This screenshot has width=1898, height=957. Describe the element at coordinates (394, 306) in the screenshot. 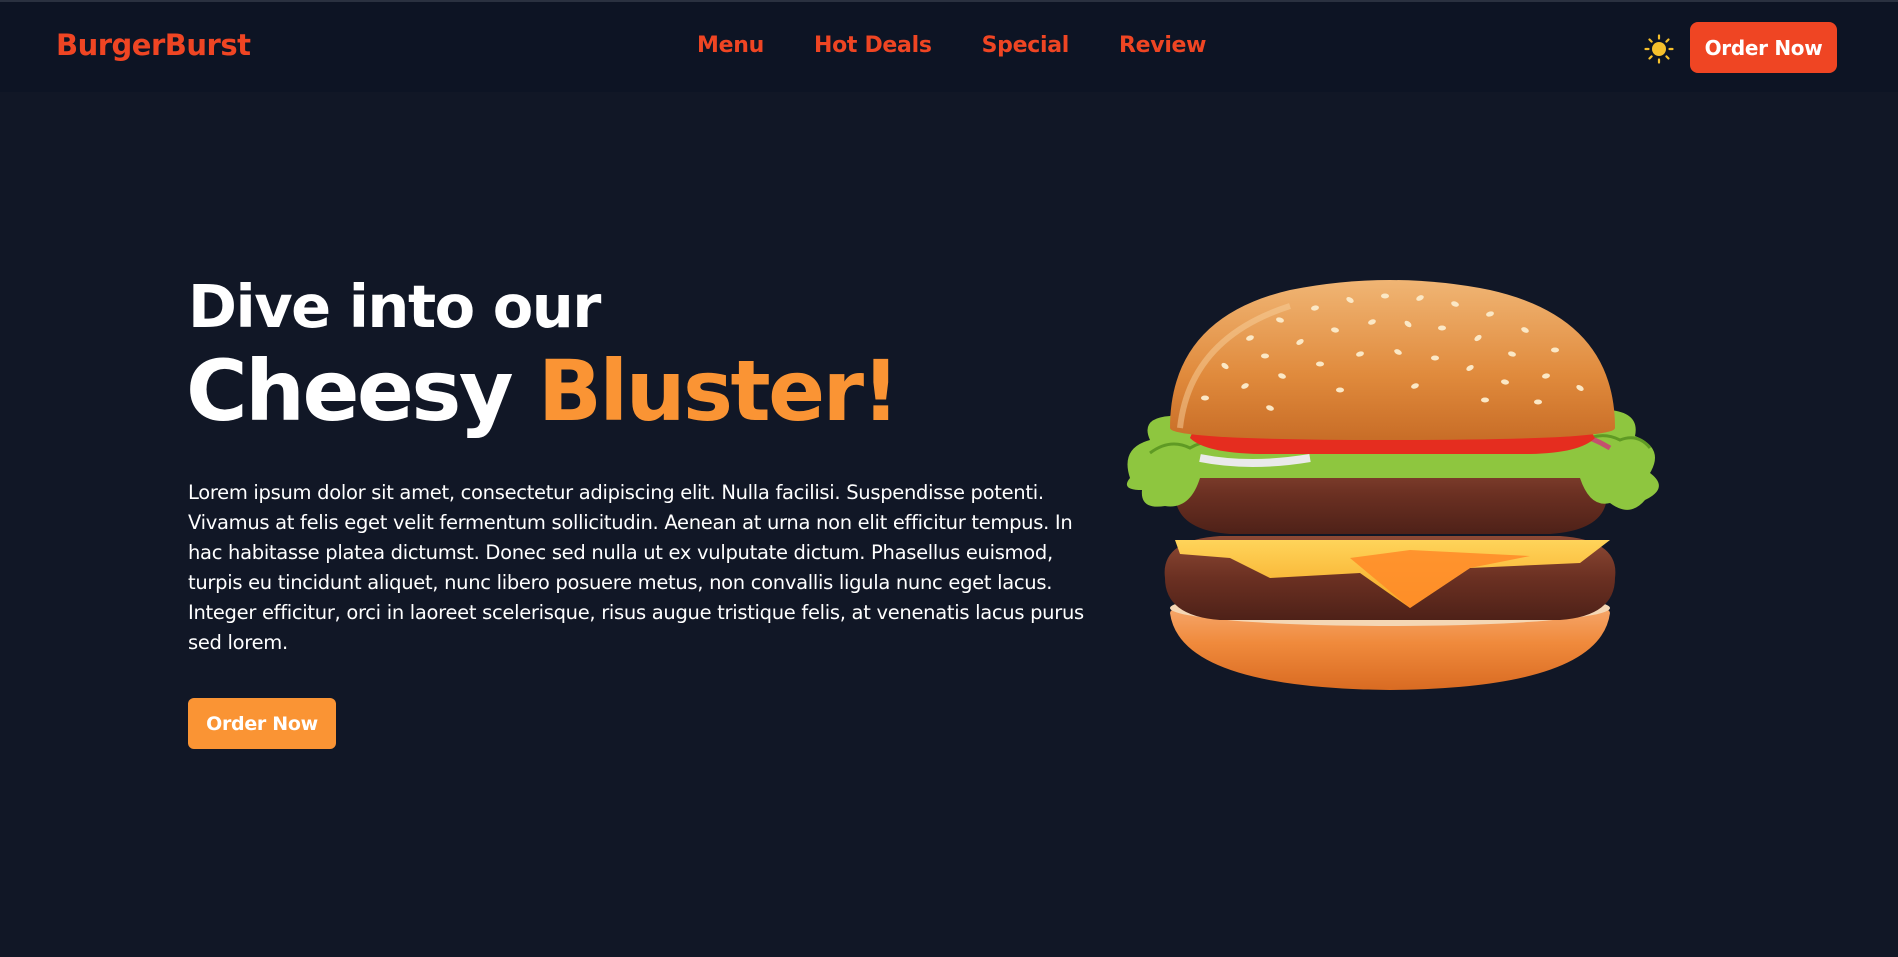

I see `hero-subtitle: Dive into our` at that location.